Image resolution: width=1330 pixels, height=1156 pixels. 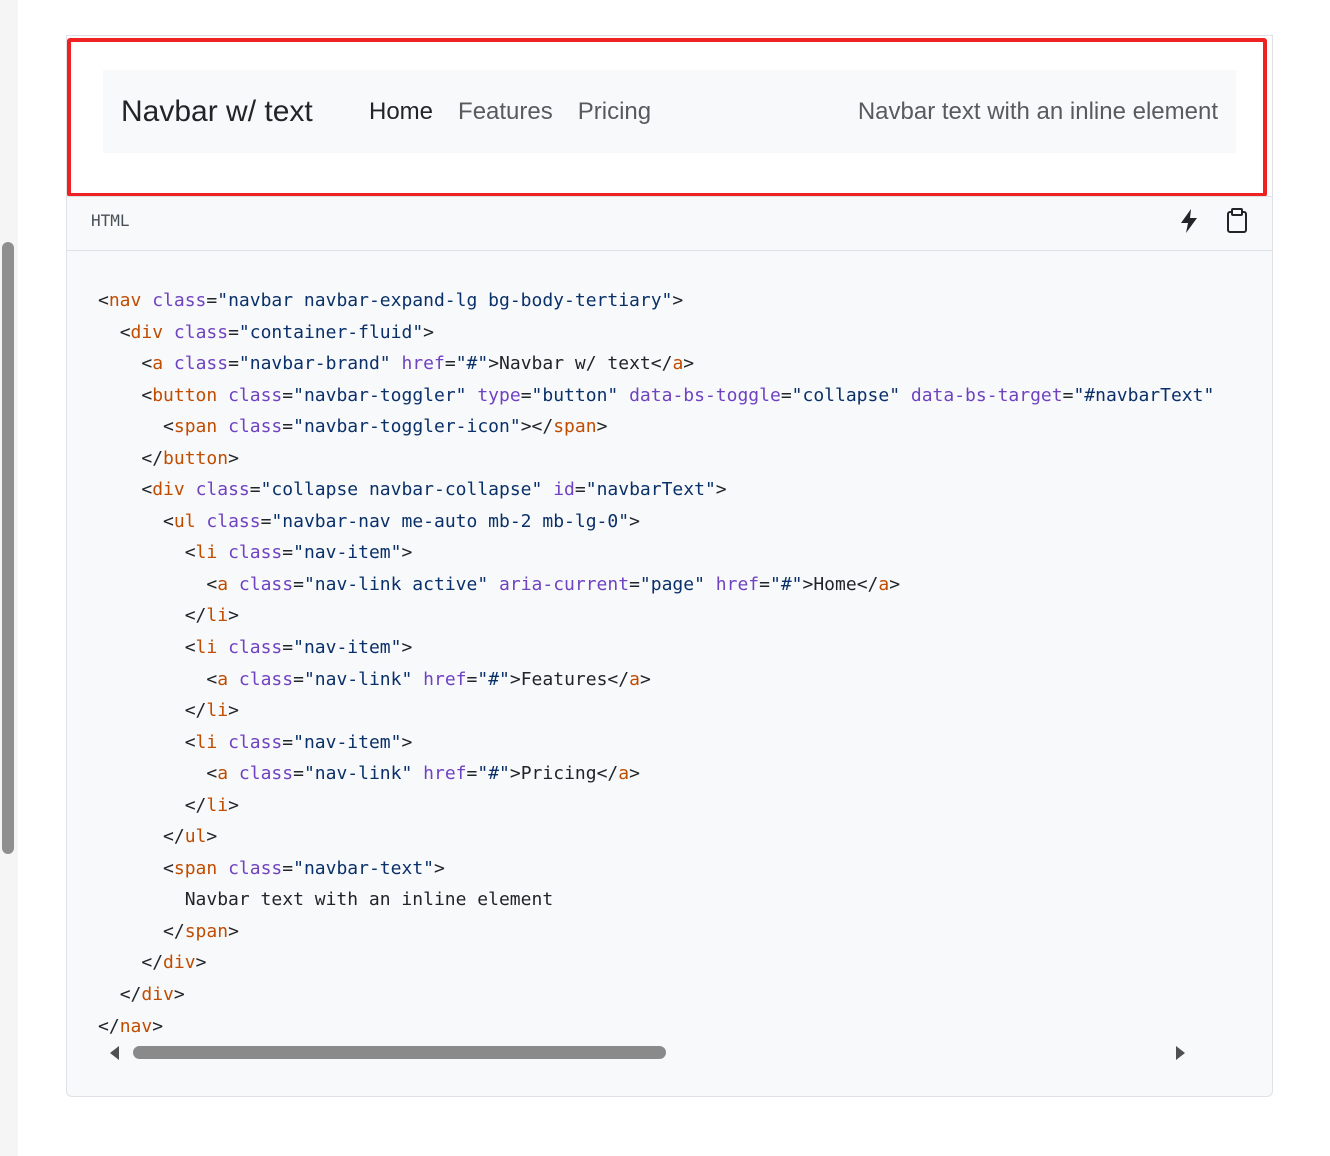 I want to click on page-scrollbar-track, so click(x=9, y=578).